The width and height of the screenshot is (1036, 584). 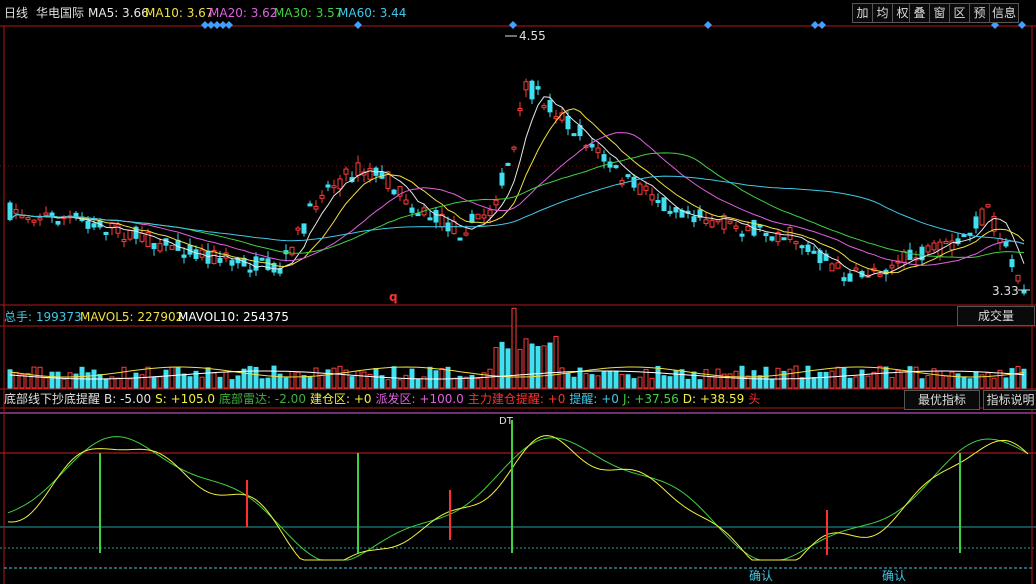 I want to click on indicator-legend-item: 底部雷达: -2.00, so click(x=262, y=399).